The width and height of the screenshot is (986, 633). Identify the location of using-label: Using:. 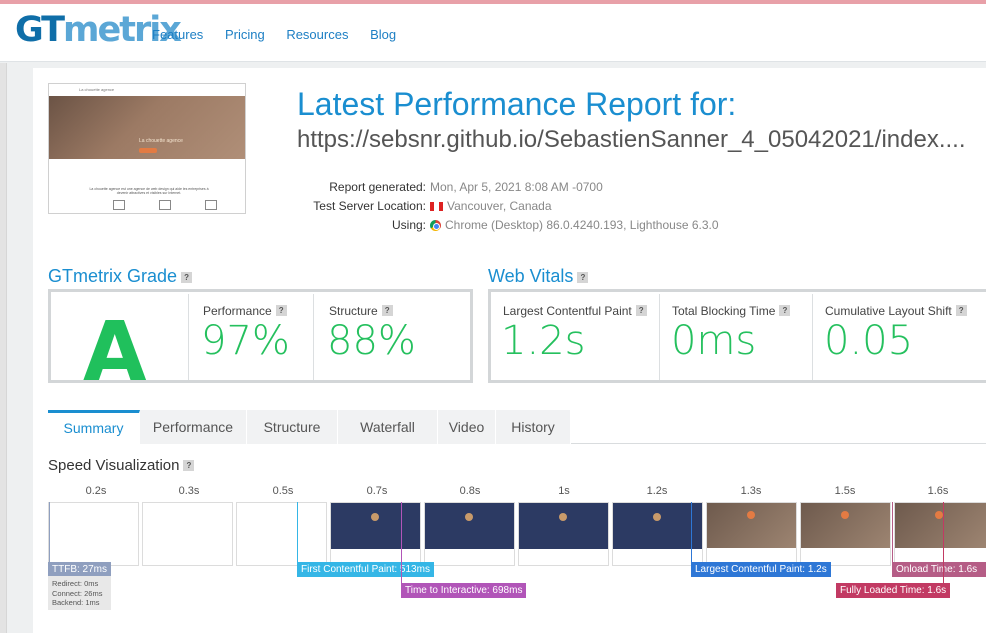
(408, 225).